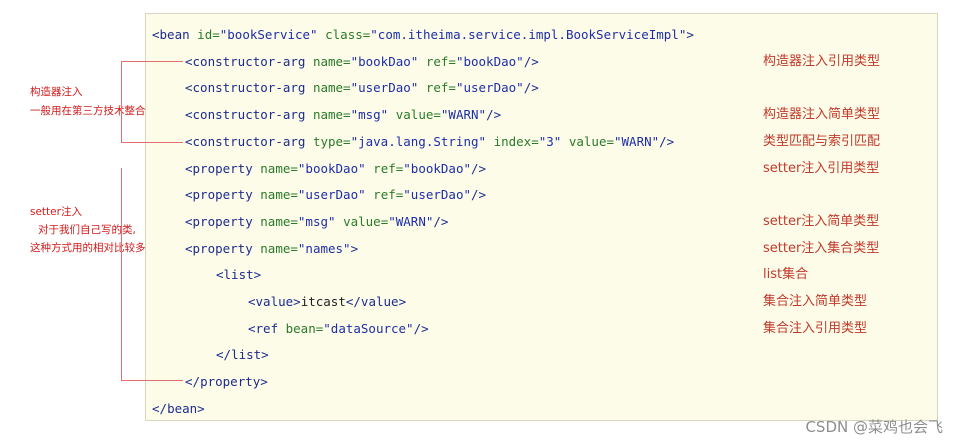 This screenshot has width=957, height=443. What do you see at coordinates (267, 328) in the screenshot?
I see `code-tag: ref` at bounding box center [267, 328].